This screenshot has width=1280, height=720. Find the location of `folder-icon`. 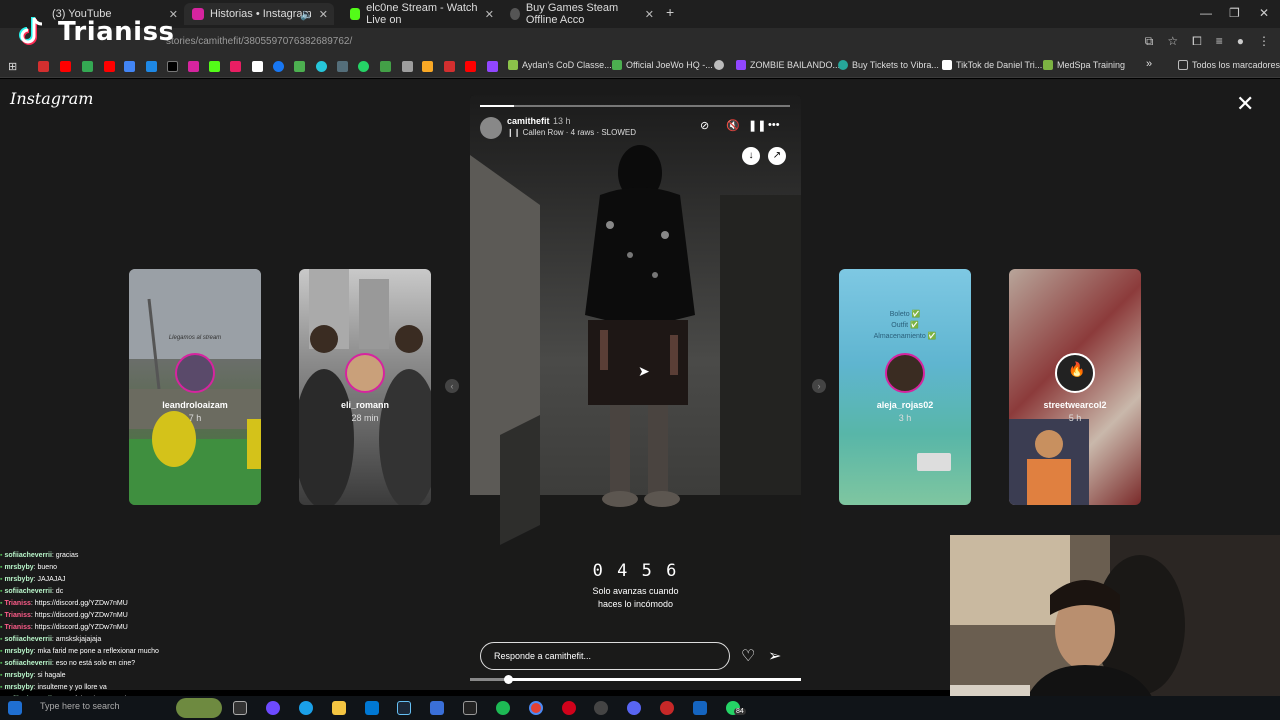

folder-icon is located at coordinates (1183, 65).